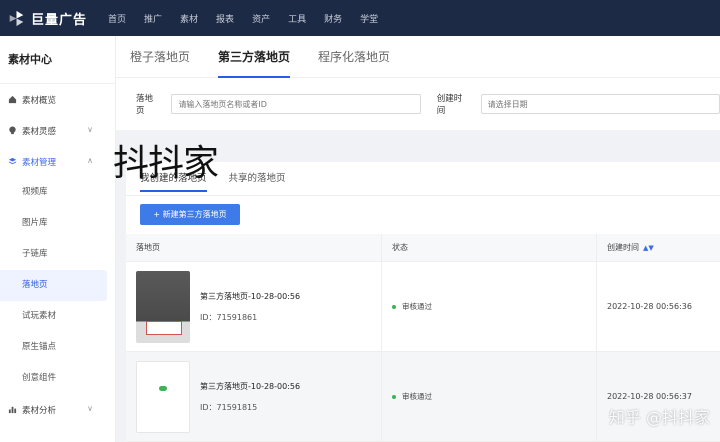  Describe the element at coordinates (39, 131) in the screenshot. I see `sidebar-group-label: 素材灵感` at that location.